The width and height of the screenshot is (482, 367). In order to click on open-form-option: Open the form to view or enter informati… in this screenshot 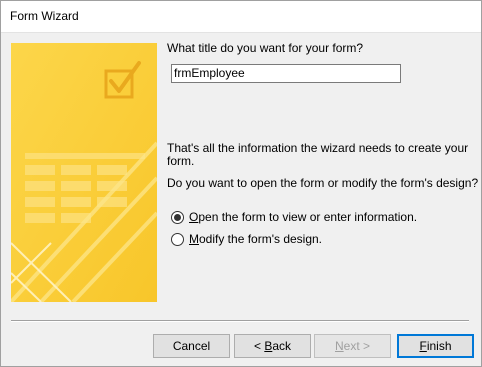, I will do `click(294, 217)`.